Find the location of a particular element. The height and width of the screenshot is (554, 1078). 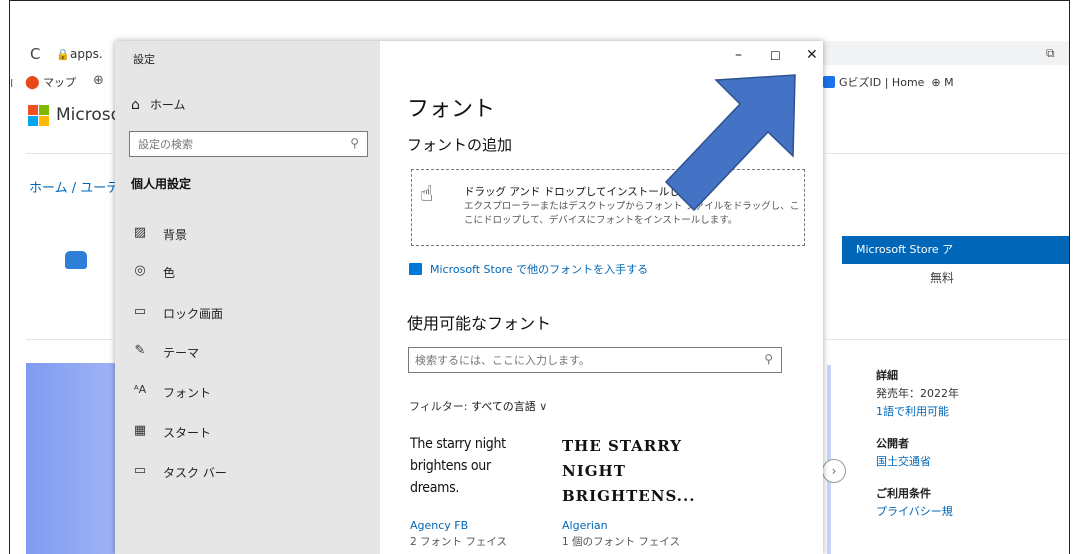

details-heading: 詳細 is located at coordinates (887, 375).